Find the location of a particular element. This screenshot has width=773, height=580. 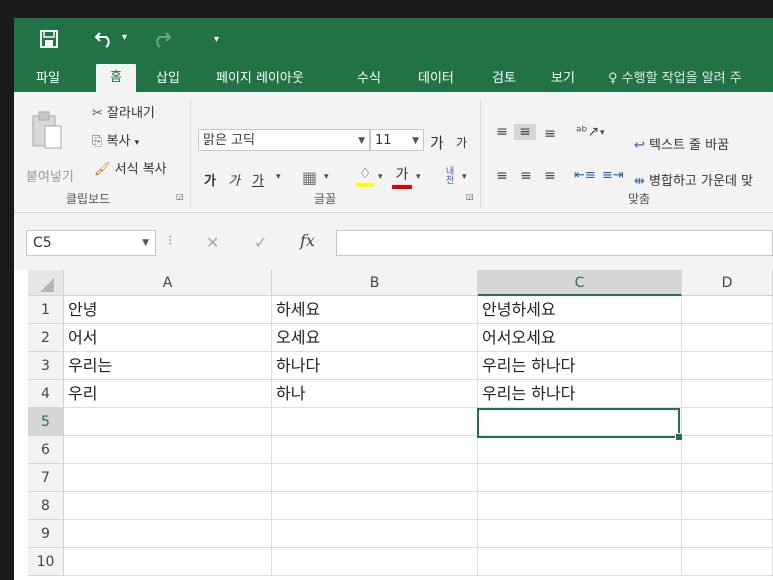

wrap-text-button: ↩ 텍스트 줄 바꿈 is located at coordinates (681, 143).